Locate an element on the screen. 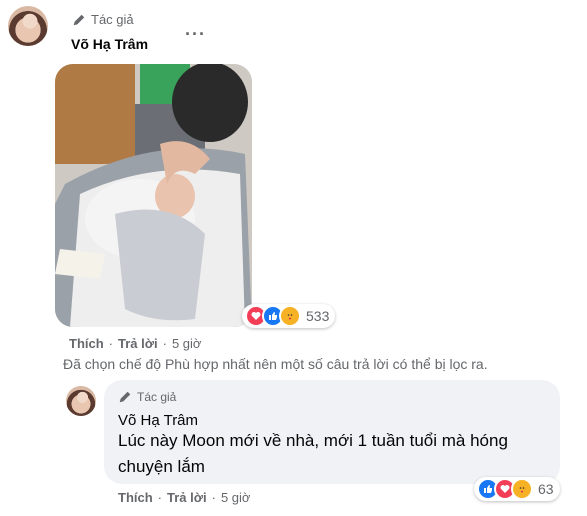  author-badge: Tác giả is located at coordinates (103, 19).